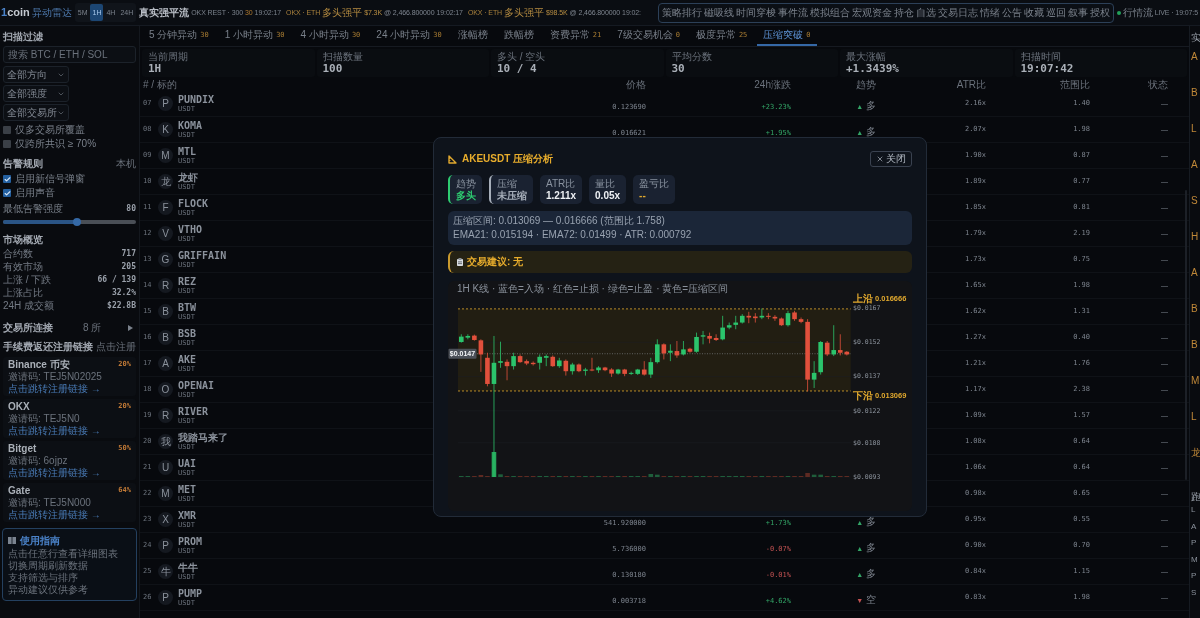 The width and height of the screenshot is (1200, 618). What do you see at coordinates (22, 448) in the screenshot?
I see `exchange-name: Bitget` at bounding box center [22, 448].